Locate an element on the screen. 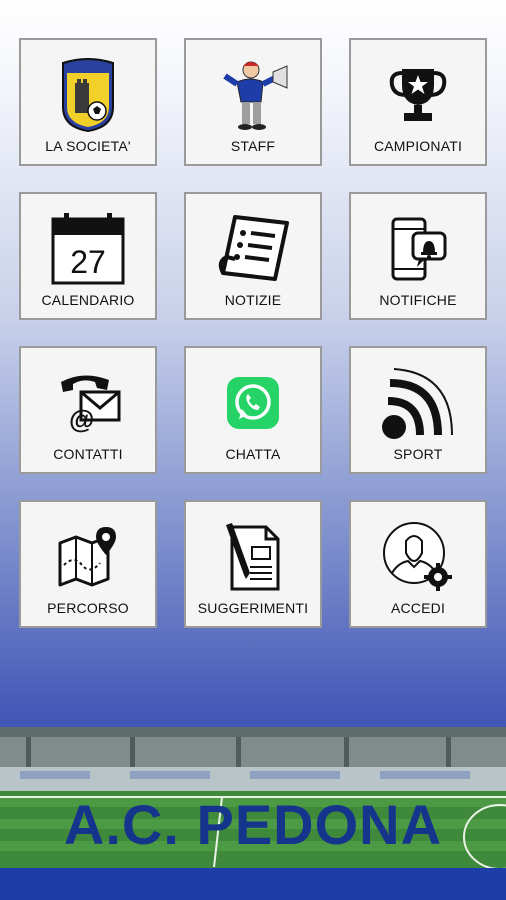  tile-calendario: 27 CALENDARIO is located at coordinates (88, 256).